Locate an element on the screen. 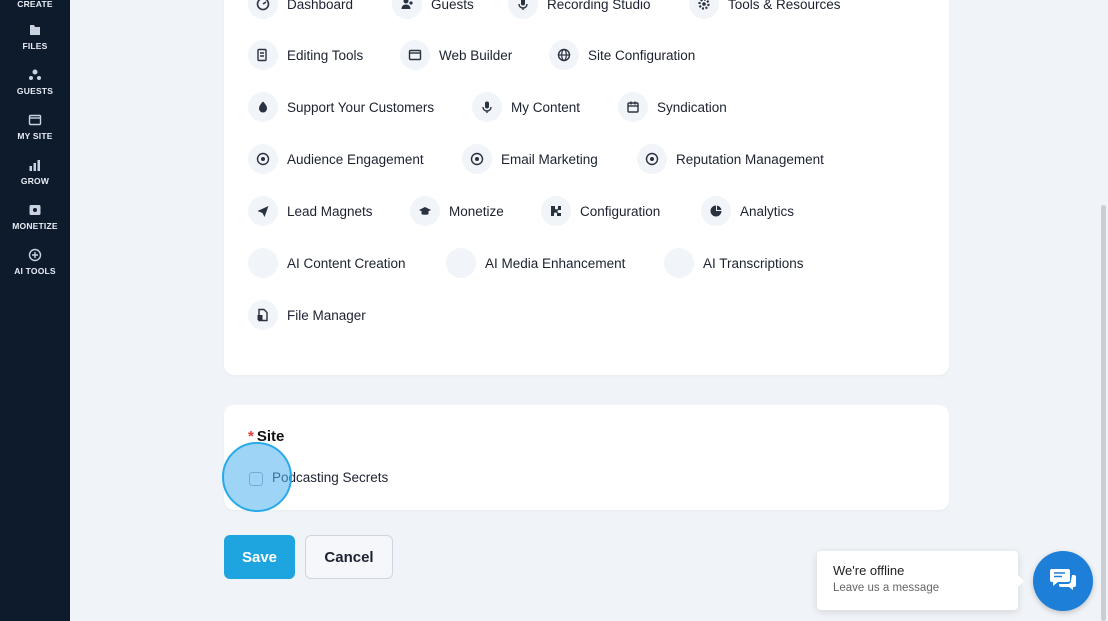  permission-email-marketing: Email Marketing is located at coordinates (530, 159).